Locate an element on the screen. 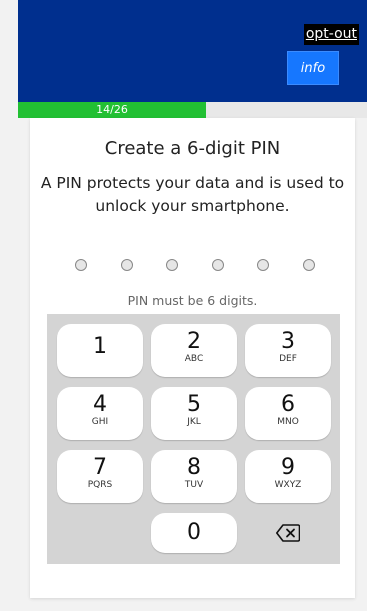 The height and width of the screenshot is (611, 367). key-digit: 5 is located at coordinates (194, 404).